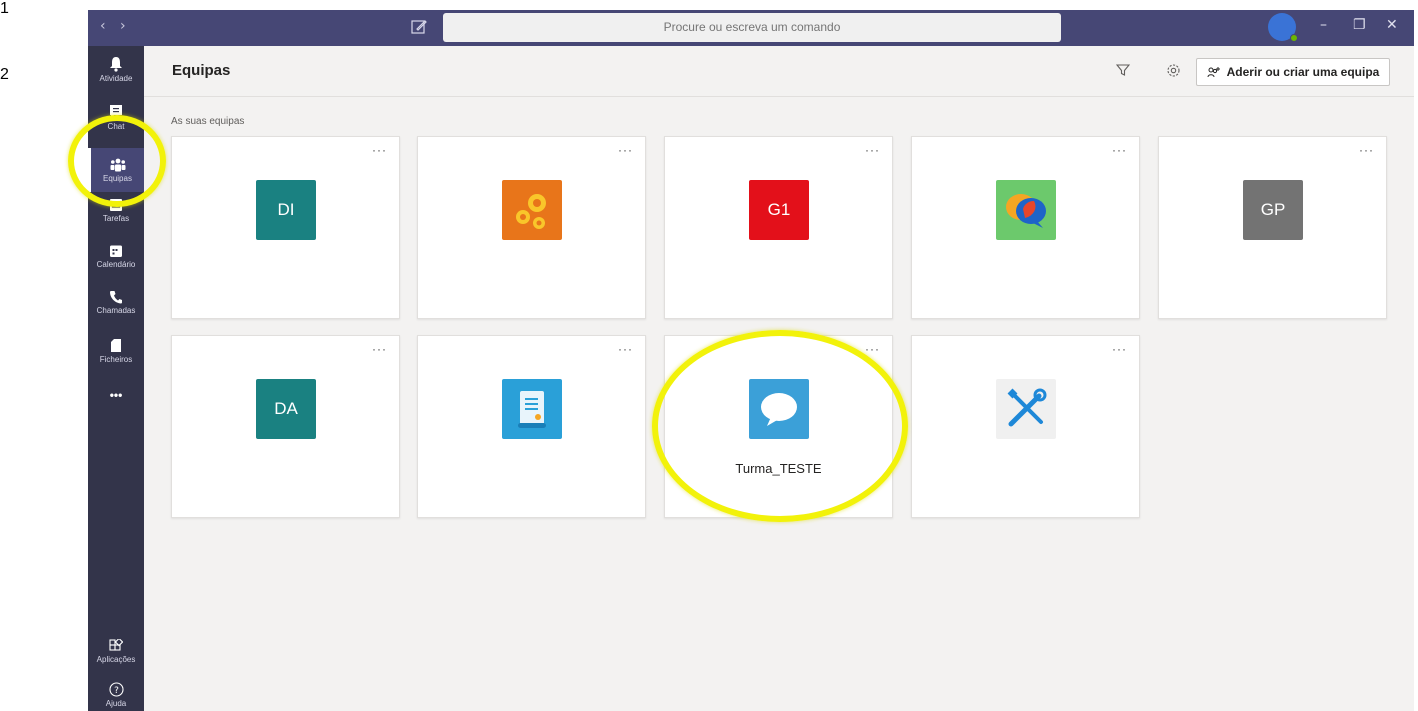 This screenshot has height=711, width=1418. Describe the element at coordinates (779, 71) in the screenshot. I see `page-header: Equipas Aderir ou criar uma equipa` at that location.